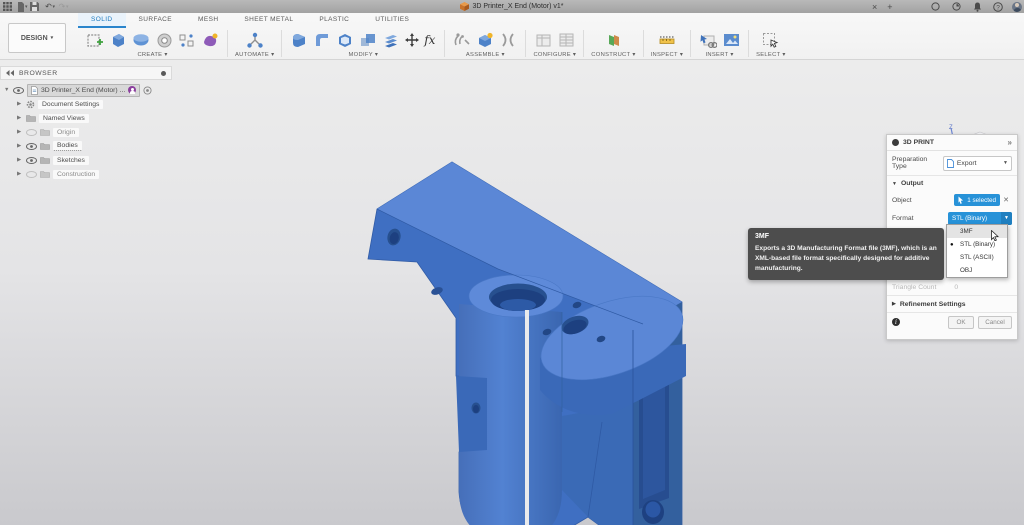 Image resolution: width=1024 pixels, height=525 pixels. Describe the element at coordinates (71, 160) in the screenshot. I see `browser-item-label: Sketches` at that location.